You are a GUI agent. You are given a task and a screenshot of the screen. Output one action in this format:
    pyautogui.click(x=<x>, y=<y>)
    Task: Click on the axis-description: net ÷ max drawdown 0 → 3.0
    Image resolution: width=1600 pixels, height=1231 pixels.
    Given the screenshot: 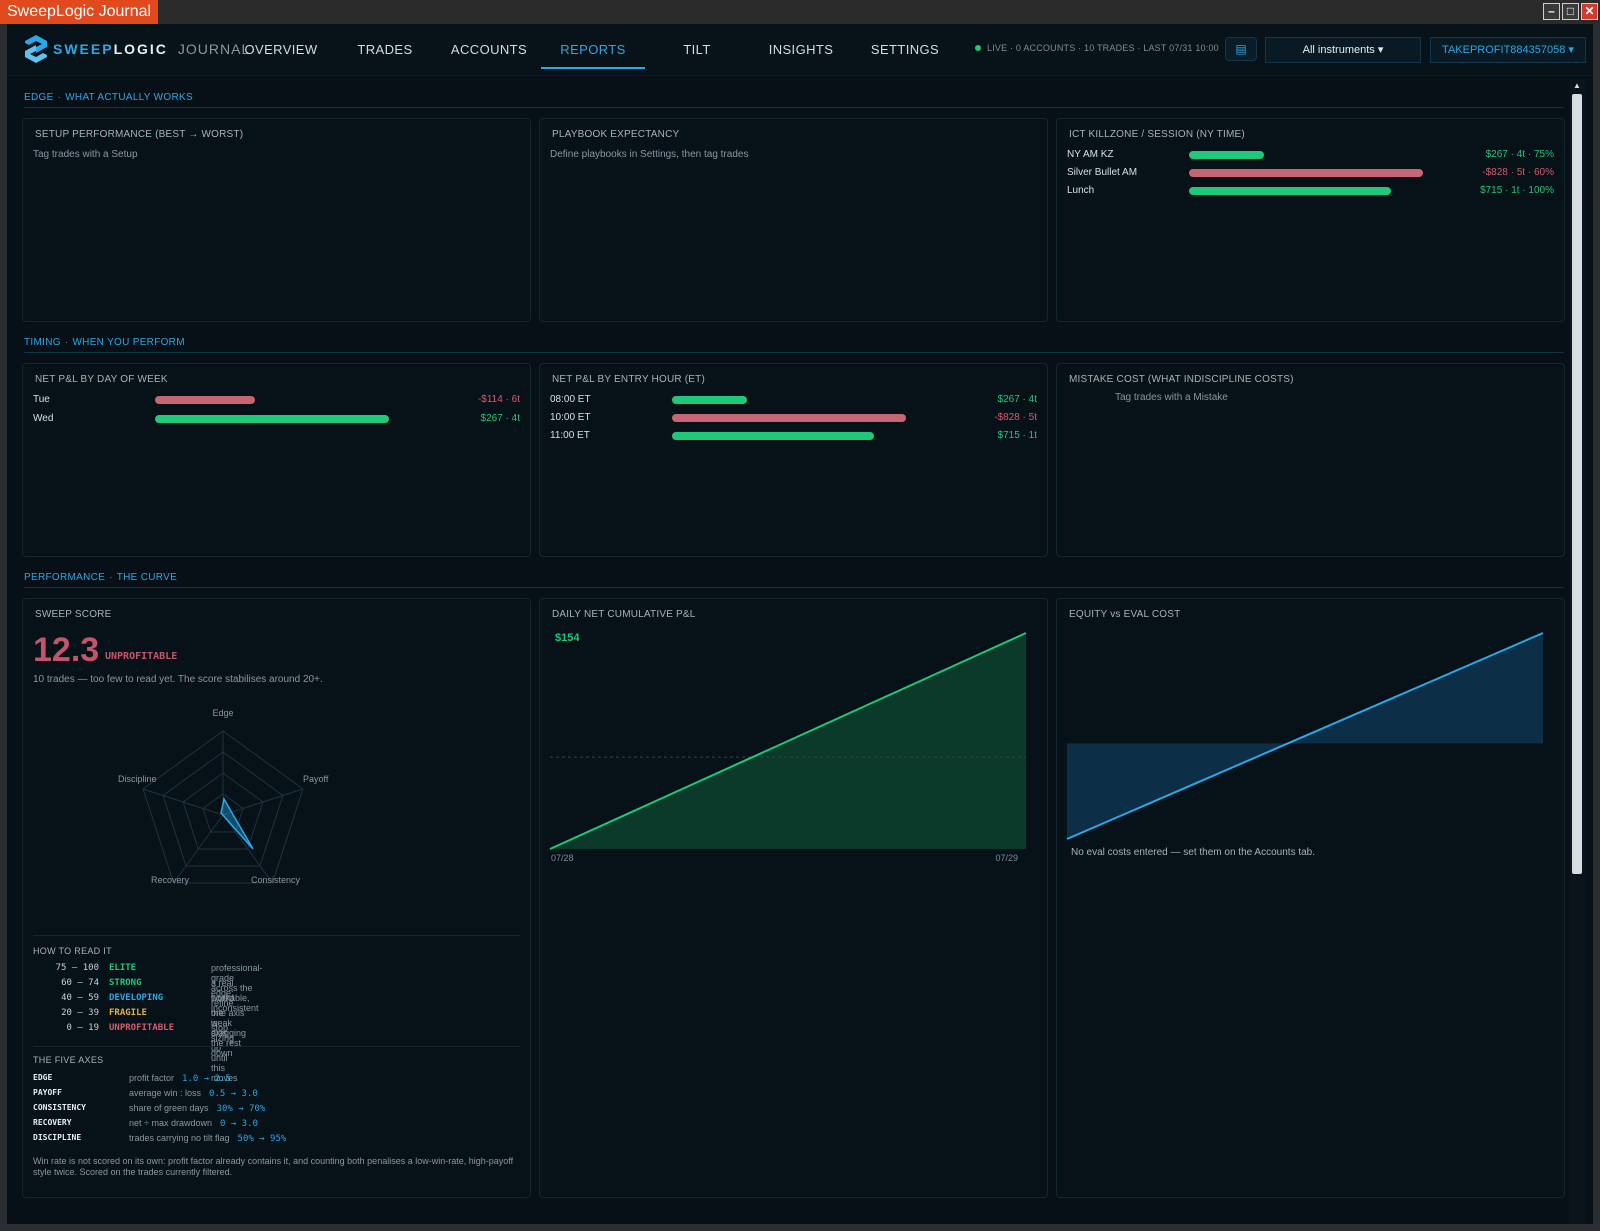 What is the action you would take?
    pyautogui.click(x=193, y=1123)
    